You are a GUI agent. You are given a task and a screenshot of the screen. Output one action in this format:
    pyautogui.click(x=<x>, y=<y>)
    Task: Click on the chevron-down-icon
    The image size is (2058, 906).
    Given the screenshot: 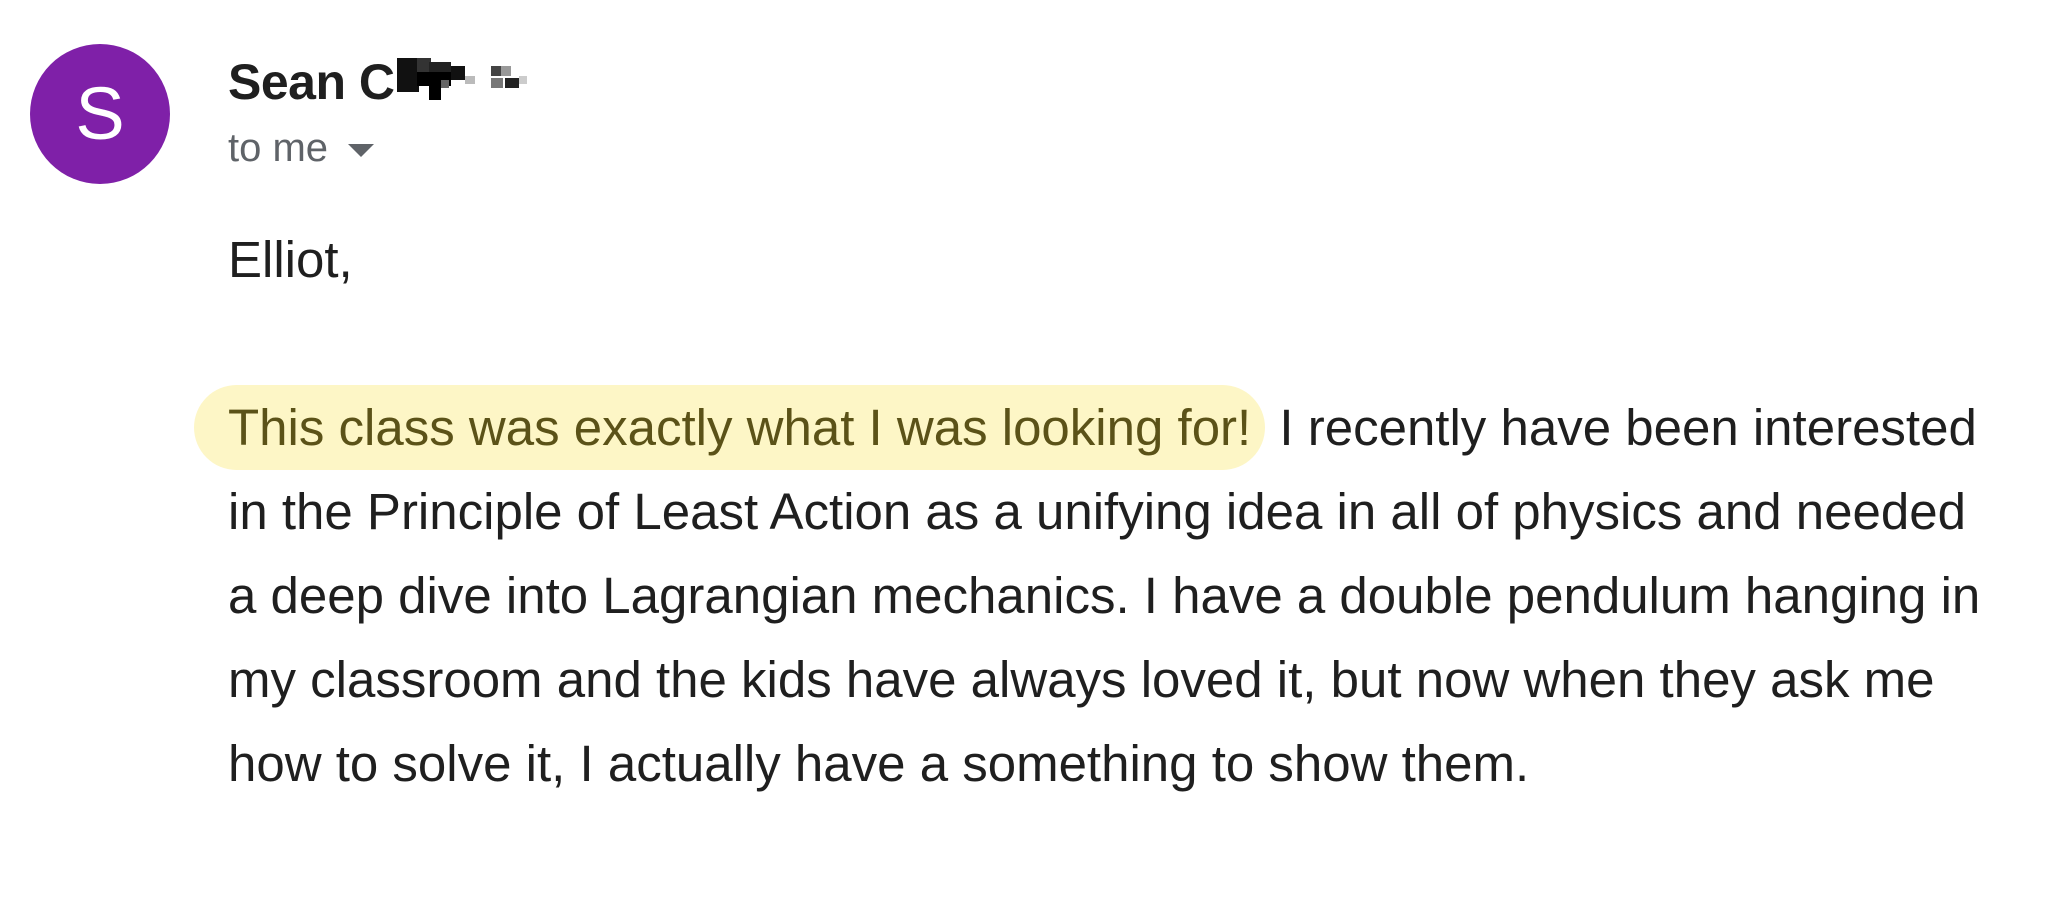 What is the action you would take?
    pyautogui.click(x=361, y=150)
    